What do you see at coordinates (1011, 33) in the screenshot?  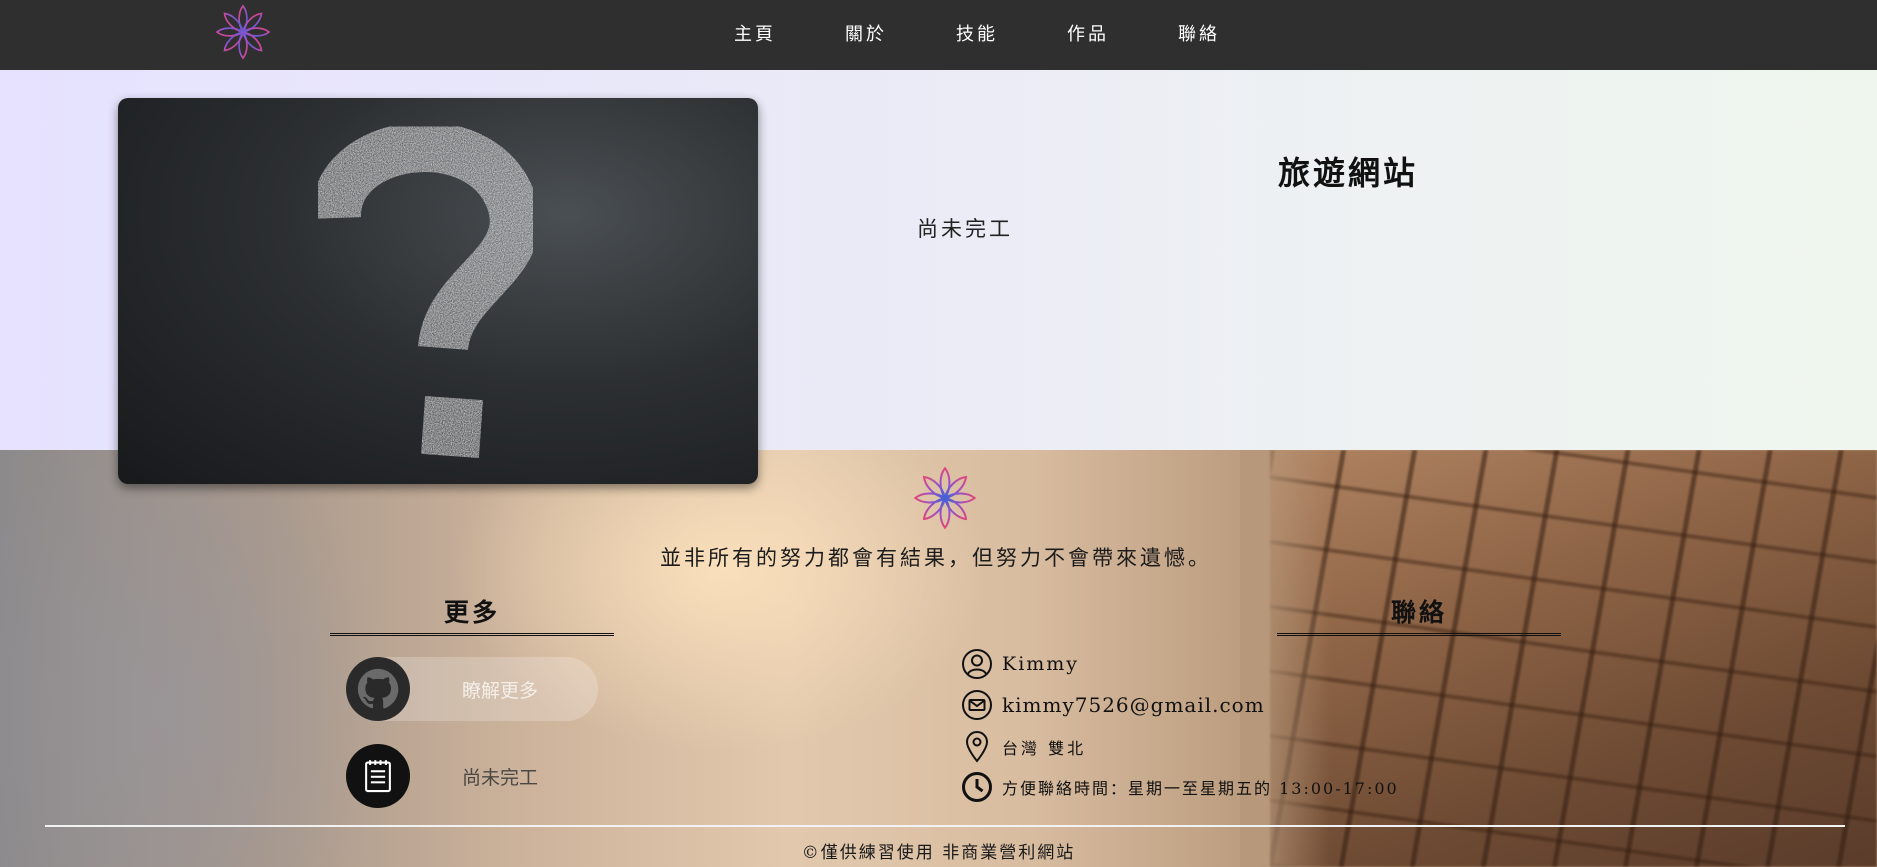 I see `nav-item-skills: 技能` at bounding box center [1011, 33].